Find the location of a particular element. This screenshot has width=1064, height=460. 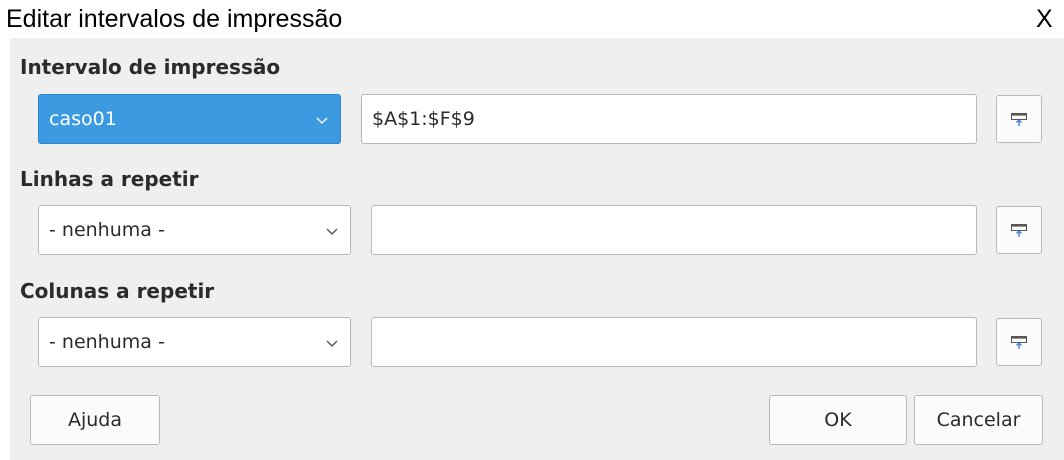

rows-to-repeat-shrink-button is located at coordinates (1019, 230).